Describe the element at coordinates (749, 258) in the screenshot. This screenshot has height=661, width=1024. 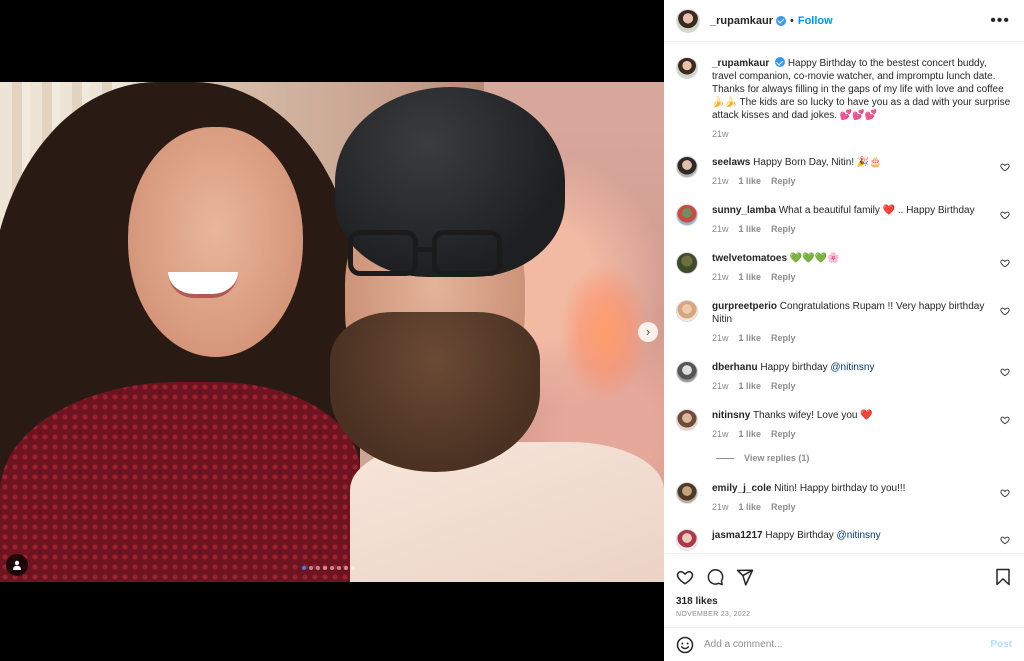
I see `comment-username: twelvetomatoes` at that location.